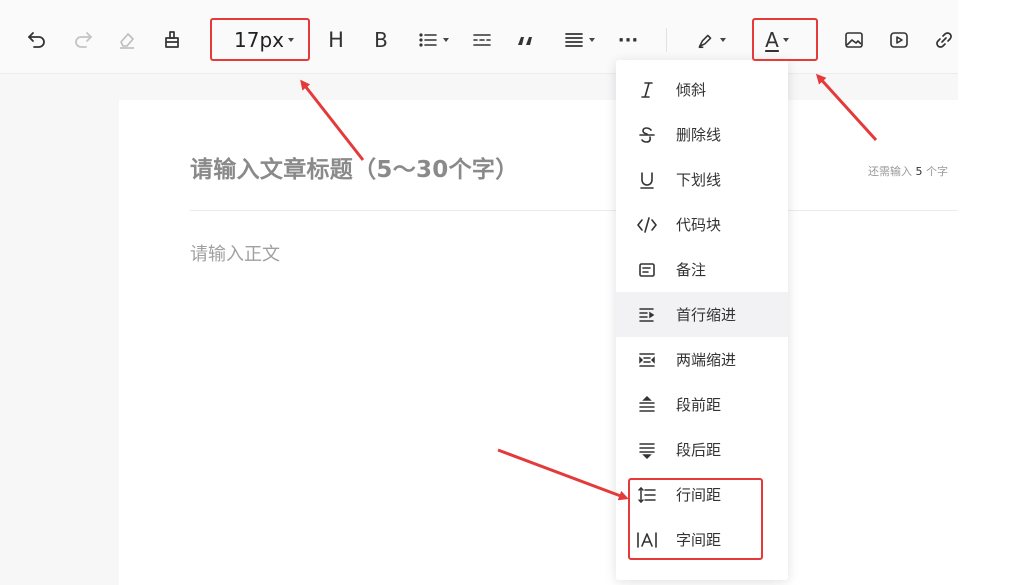 This screenshot has width=1021, height=585. I want to click on title-input: 请输入文章标题（5～30个字）, so click(354, 167).